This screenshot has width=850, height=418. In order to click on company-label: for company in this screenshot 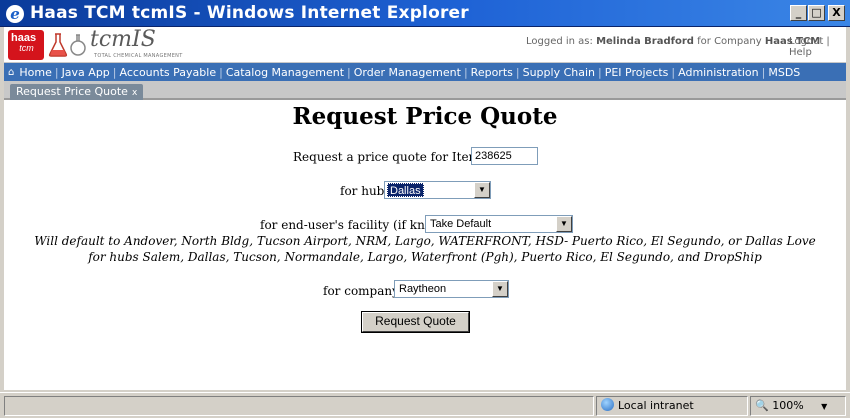, I will do `click(361, 291)`.